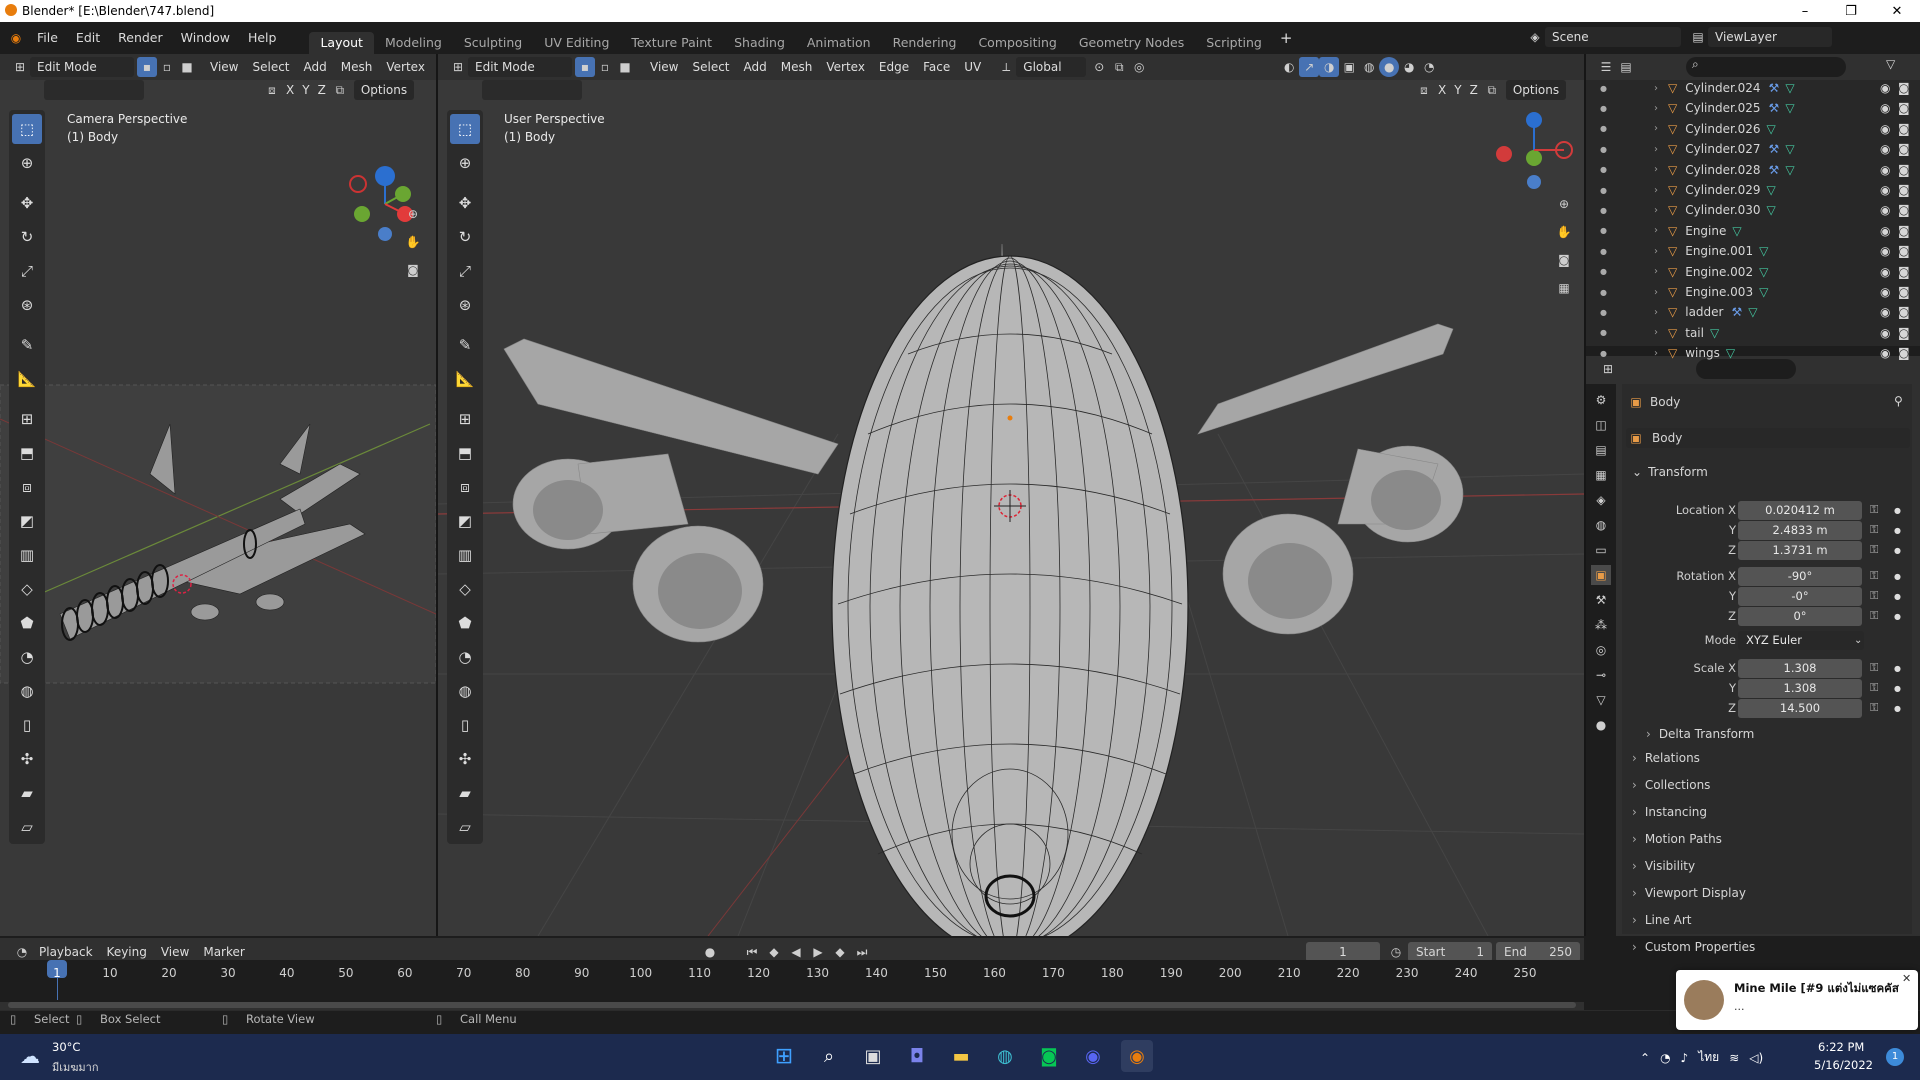 The height and width of the screenshot is (1080, 1920). Describe the element at coordinates (1874, 688) in the screenshot. I see `scale-y-lock-icon: ⚿` at that location.